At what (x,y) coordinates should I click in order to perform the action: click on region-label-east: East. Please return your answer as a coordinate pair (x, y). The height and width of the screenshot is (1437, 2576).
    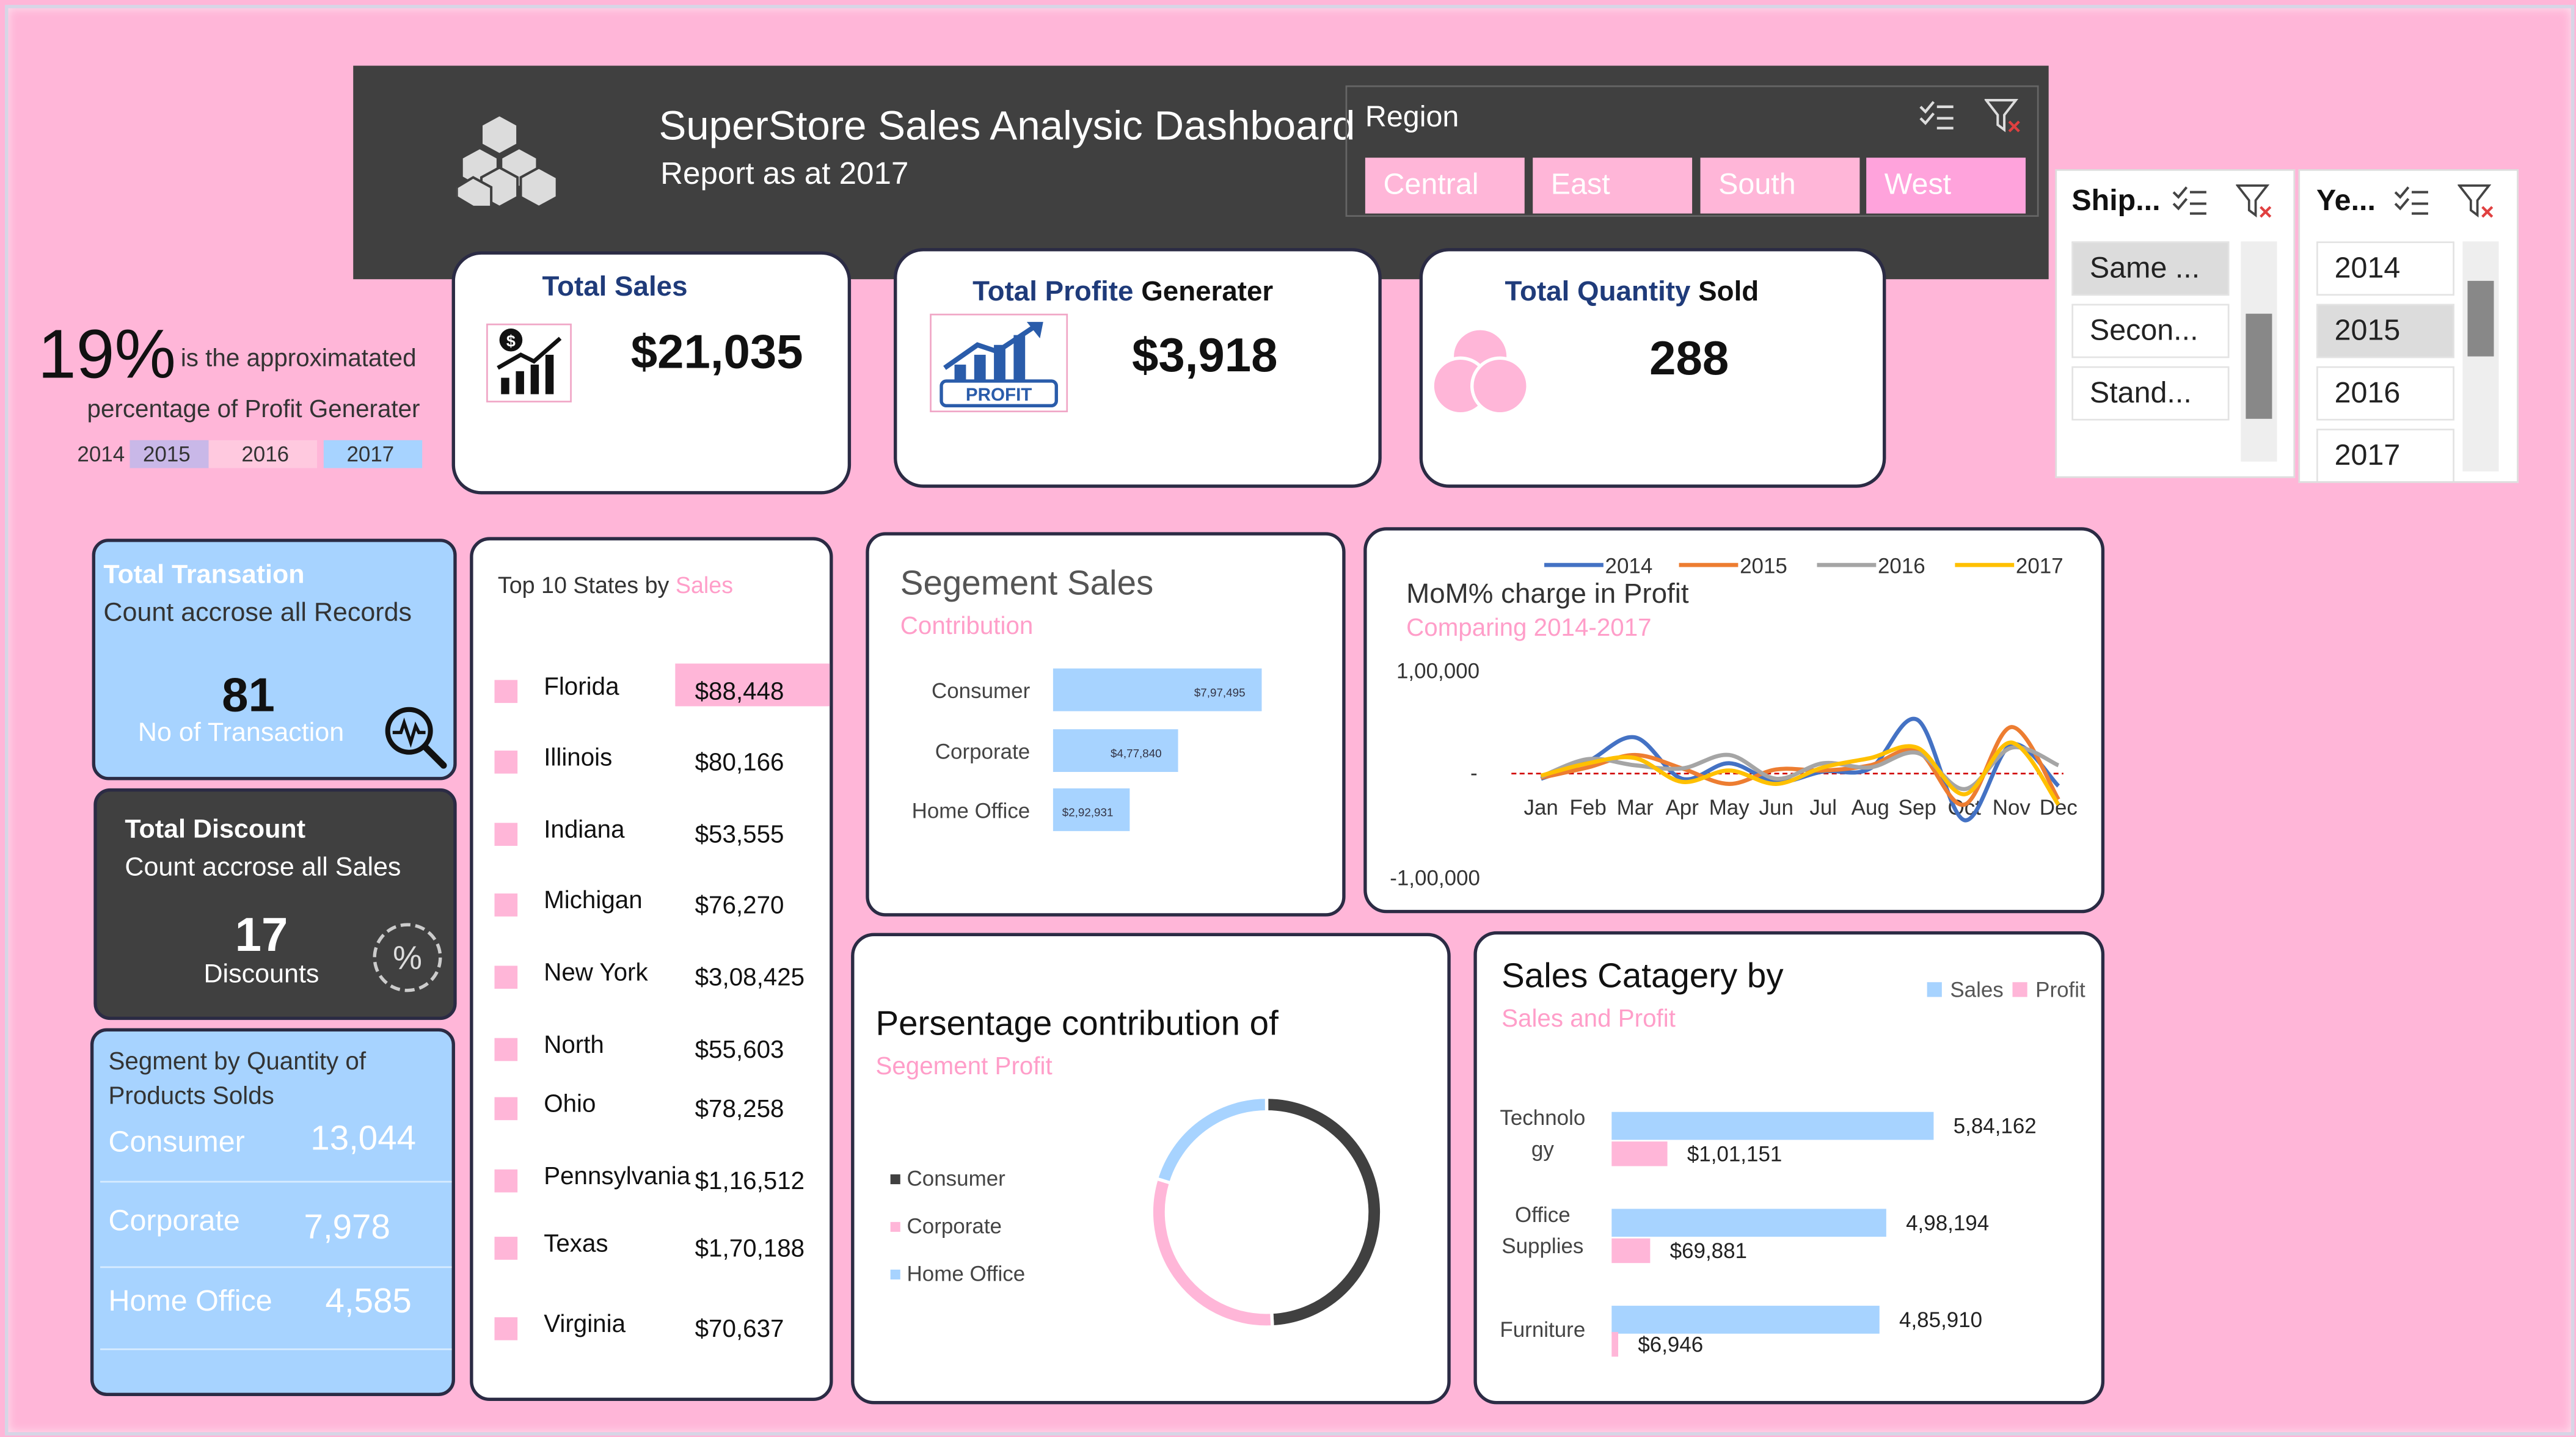
    Looking at the image, I should click on (1580, 184).